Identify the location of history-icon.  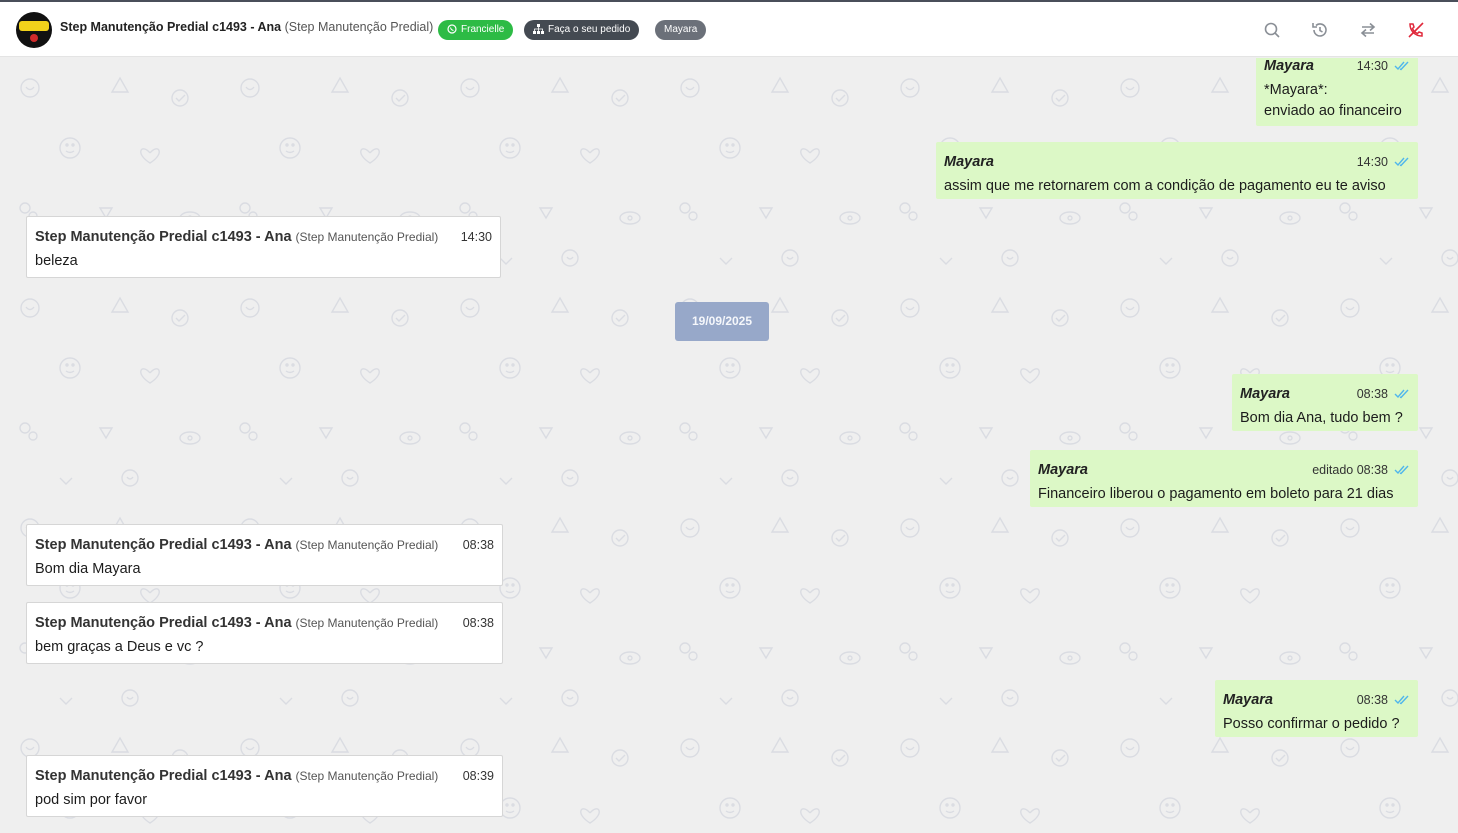
(1320, 30).